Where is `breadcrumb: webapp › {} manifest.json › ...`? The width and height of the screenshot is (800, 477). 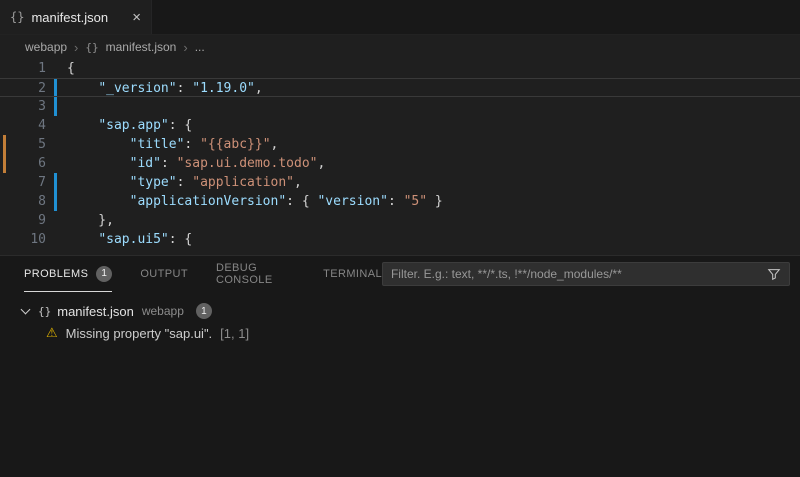 breadcrumb: webapp › {} manifest.json › ... is located at coordinates (400, 47).